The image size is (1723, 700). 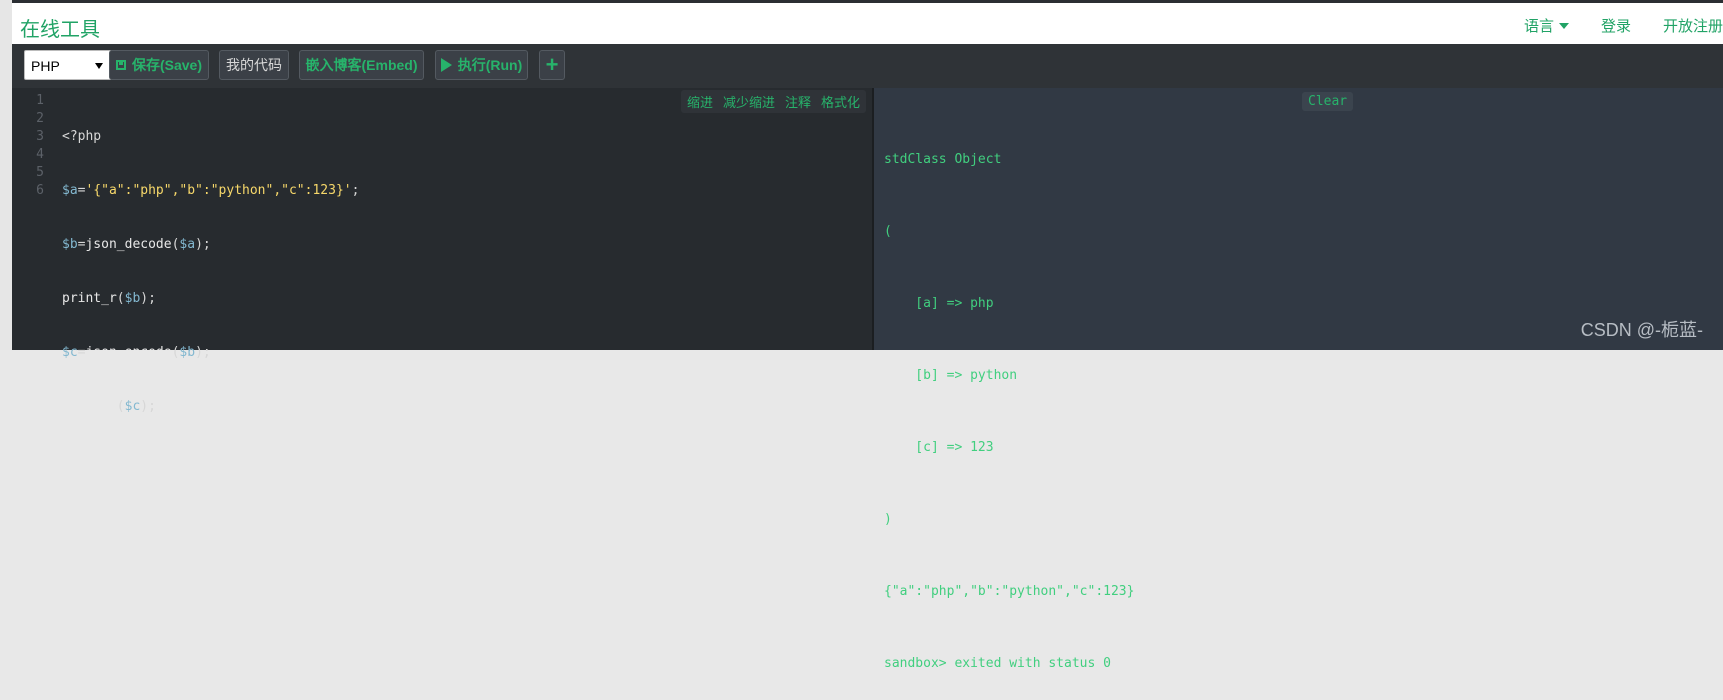 I want to click on add-button: +, so click(x=552, y=65).